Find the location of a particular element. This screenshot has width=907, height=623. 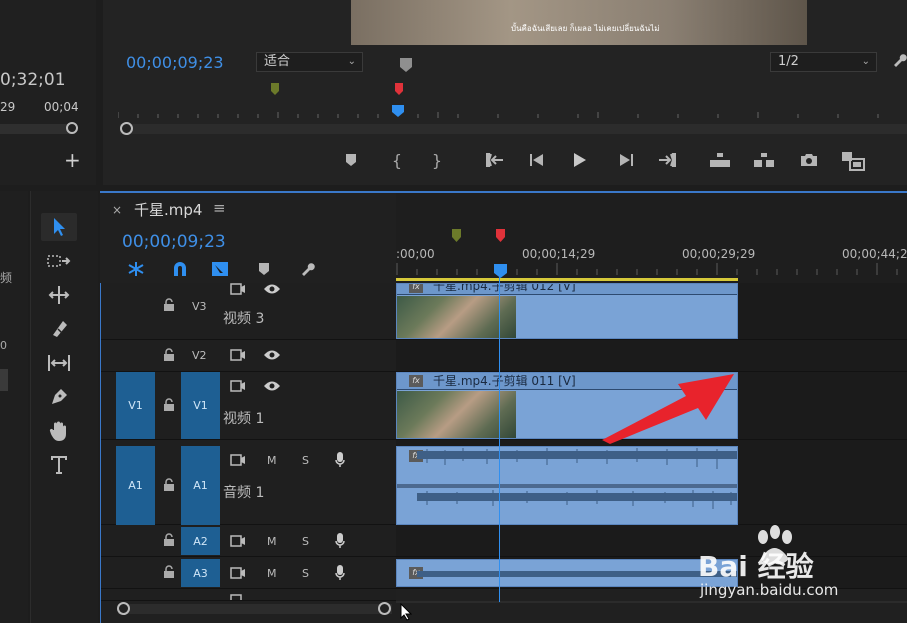

go-to-out-icon is located at coordinates (667, 160).